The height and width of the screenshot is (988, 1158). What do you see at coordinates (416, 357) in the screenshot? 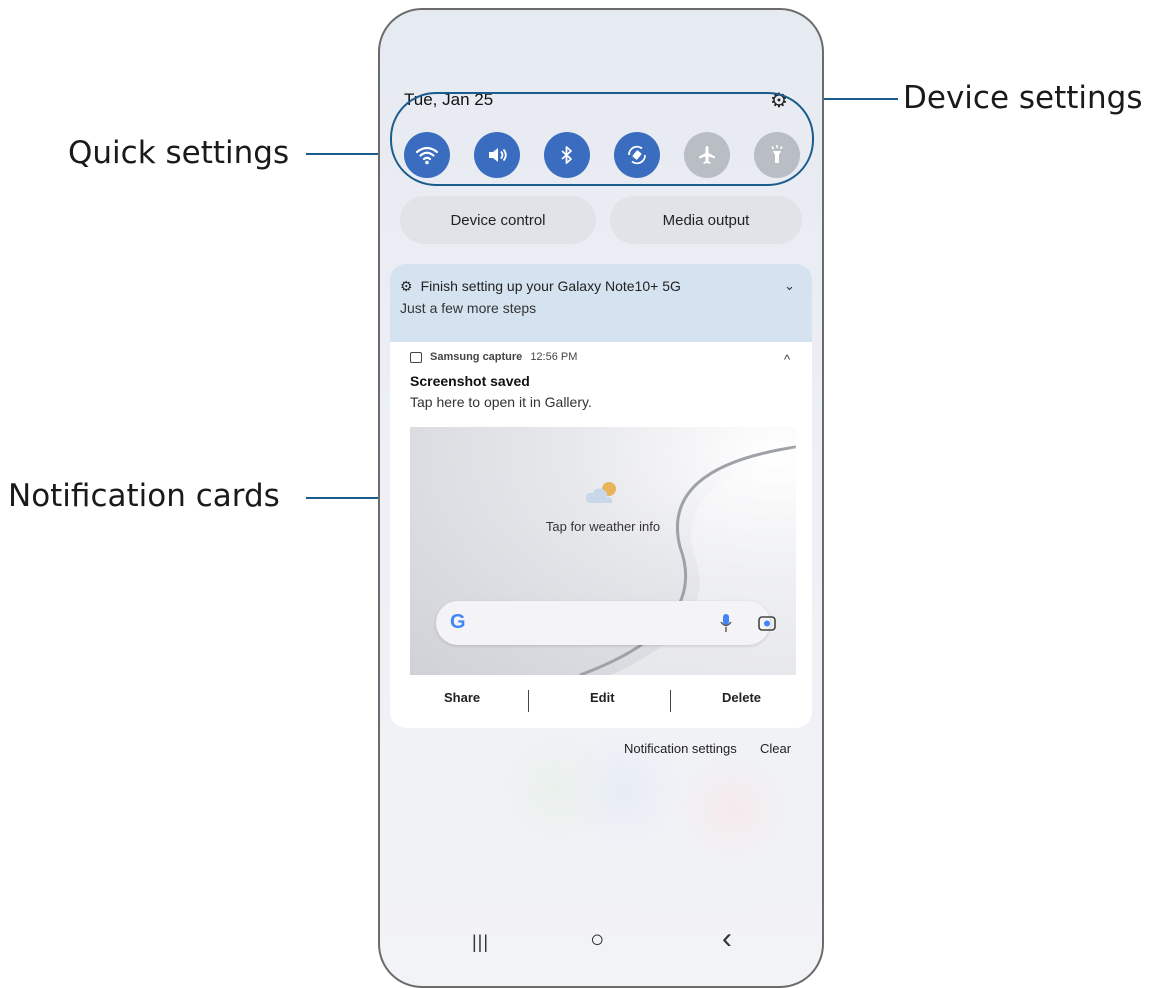
I see `gallery-icon` at bounding box center [416, 357].